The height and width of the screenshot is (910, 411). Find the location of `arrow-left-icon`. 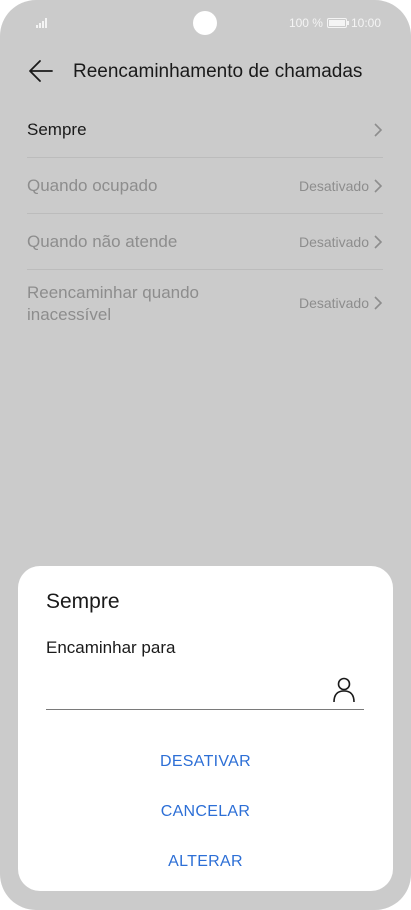

arrow-left-icon is located at coordinates (41, 71).